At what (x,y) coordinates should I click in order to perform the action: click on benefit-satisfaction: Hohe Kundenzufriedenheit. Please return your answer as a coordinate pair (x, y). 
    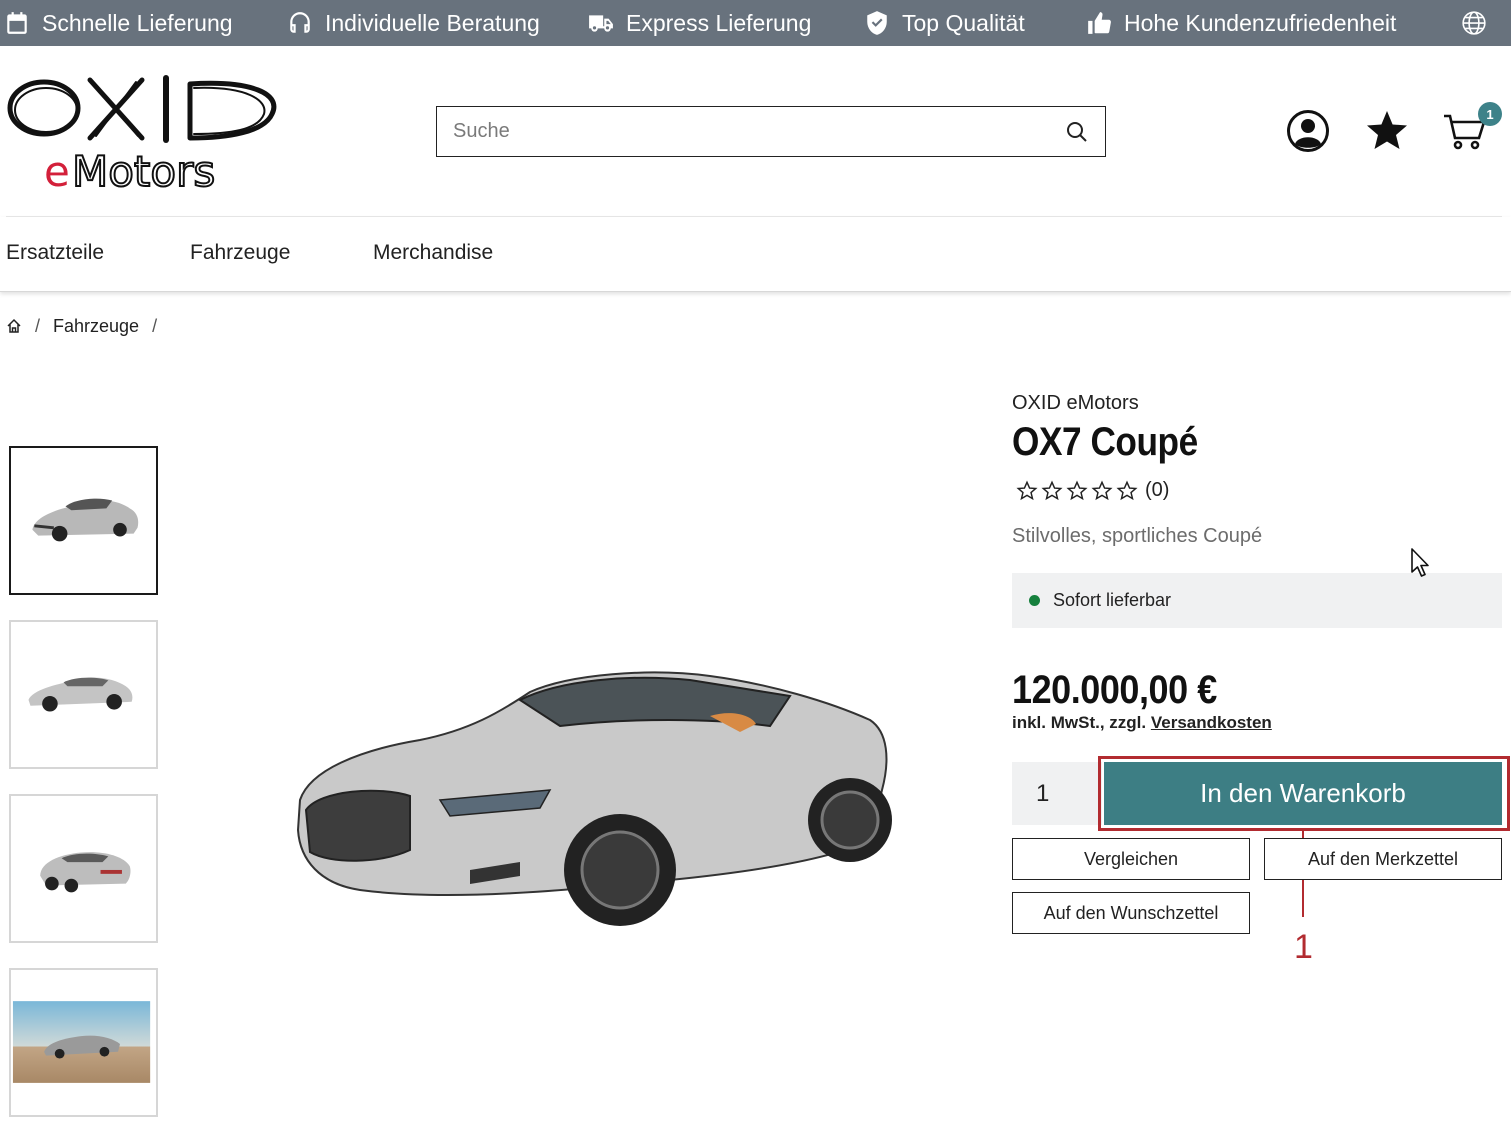
    Looking at the image, I should click on (1241, 23).